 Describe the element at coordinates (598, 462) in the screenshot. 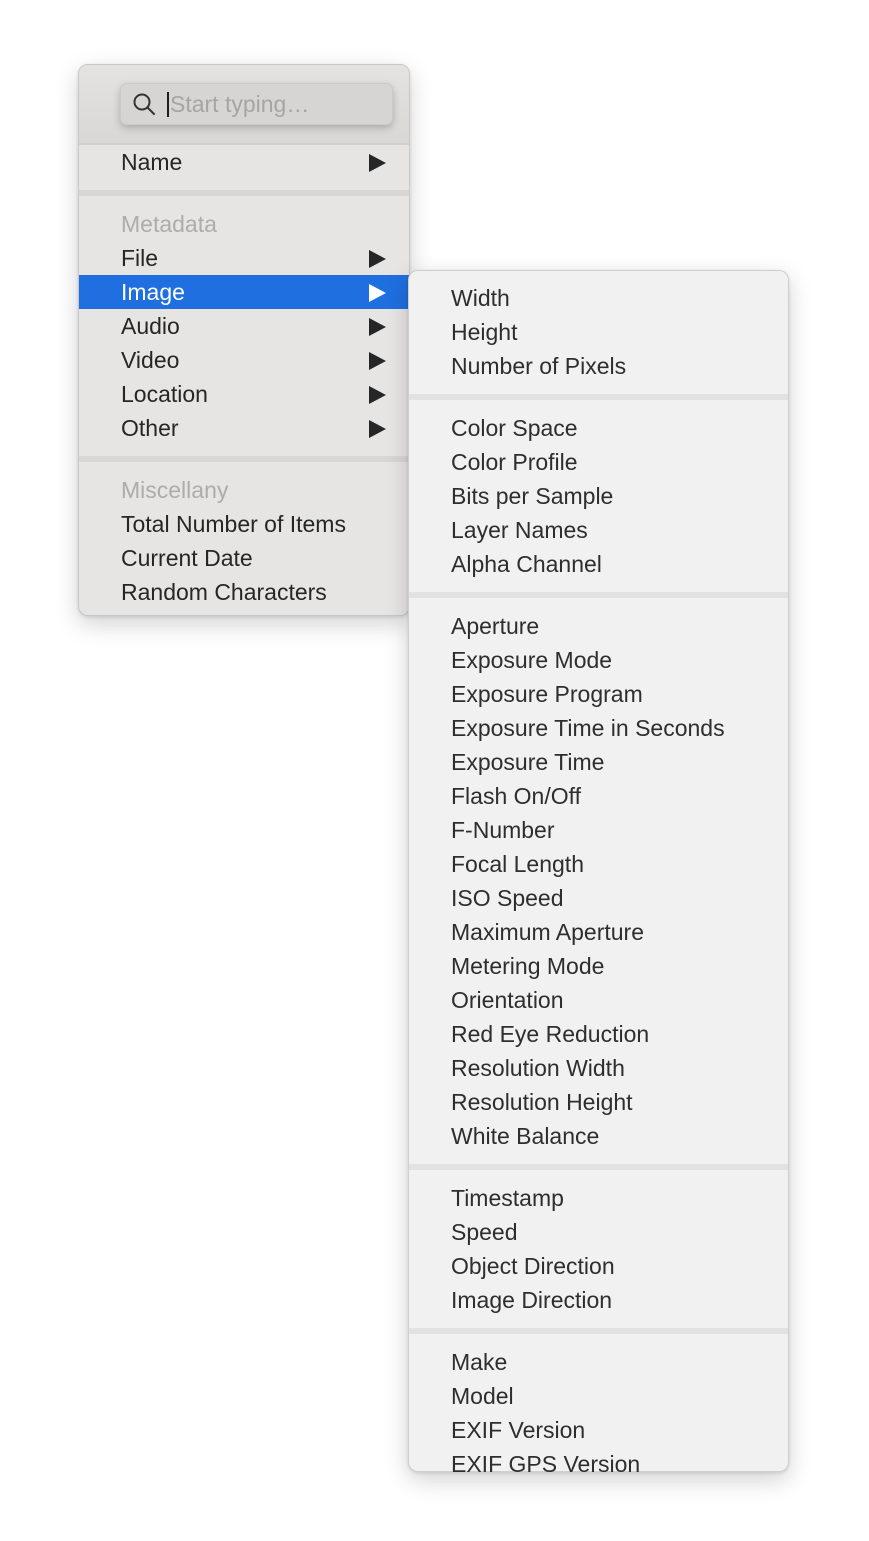

I see `submenu-item: Color Profile` at that location.